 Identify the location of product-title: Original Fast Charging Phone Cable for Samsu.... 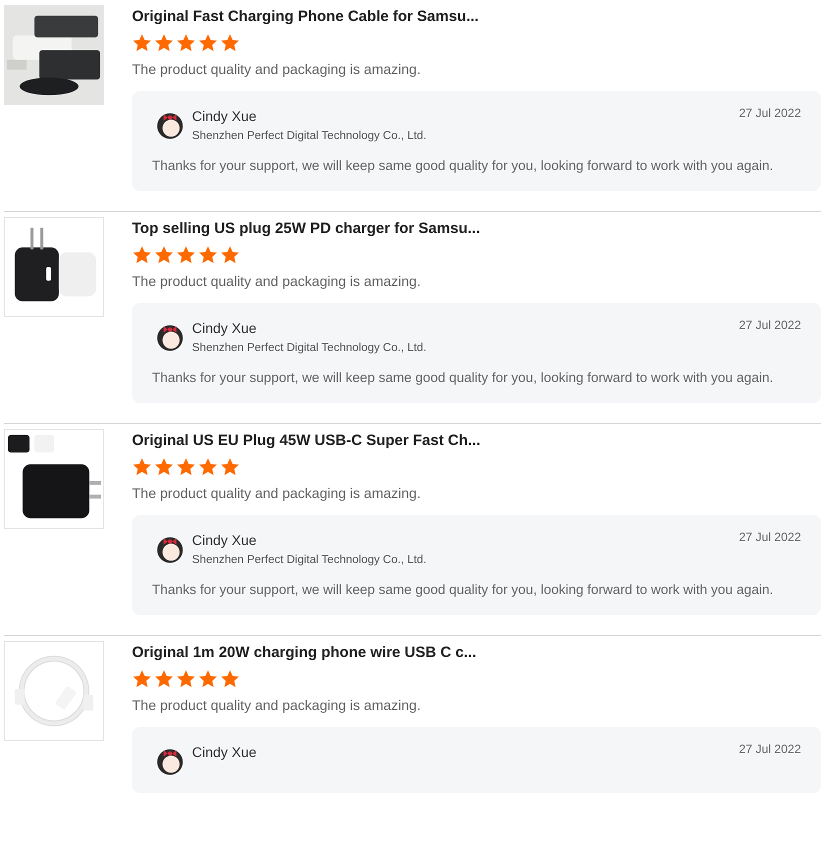
(476, 17).